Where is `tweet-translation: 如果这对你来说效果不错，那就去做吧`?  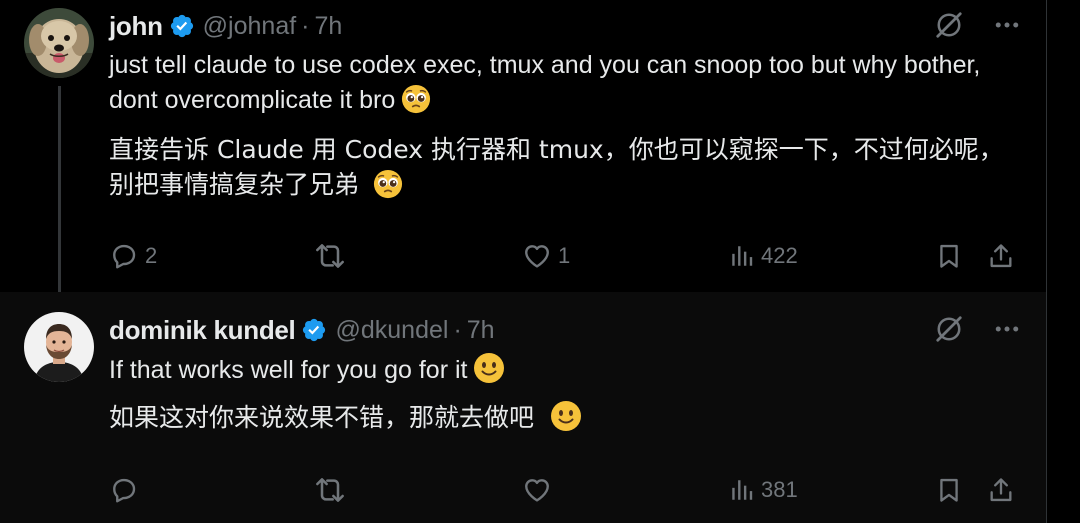
tweet-translation: 如果这对你来说效果不错，那就去做吧 is located at coordinates (559, 417).